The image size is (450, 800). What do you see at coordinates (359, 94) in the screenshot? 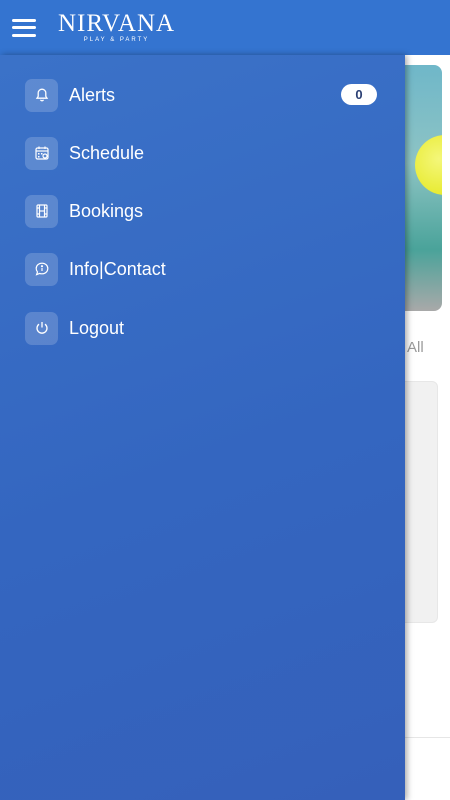
I see `alerts-count-badge: 0` at bounding box center [359, 94].